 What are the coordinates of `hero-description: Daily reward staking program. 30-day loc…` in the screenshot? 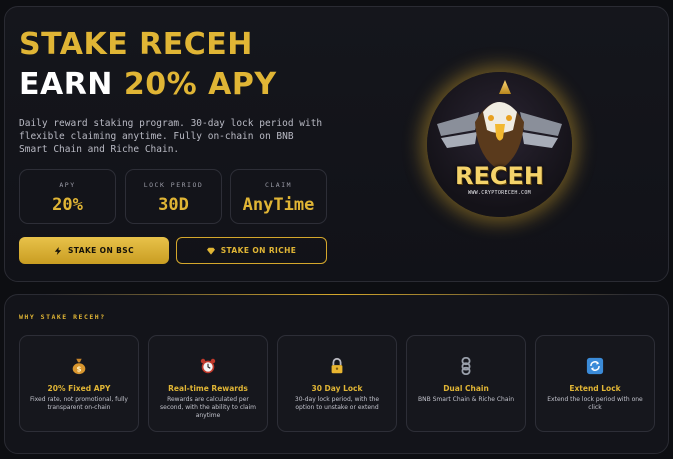 It's located at (171, 136).